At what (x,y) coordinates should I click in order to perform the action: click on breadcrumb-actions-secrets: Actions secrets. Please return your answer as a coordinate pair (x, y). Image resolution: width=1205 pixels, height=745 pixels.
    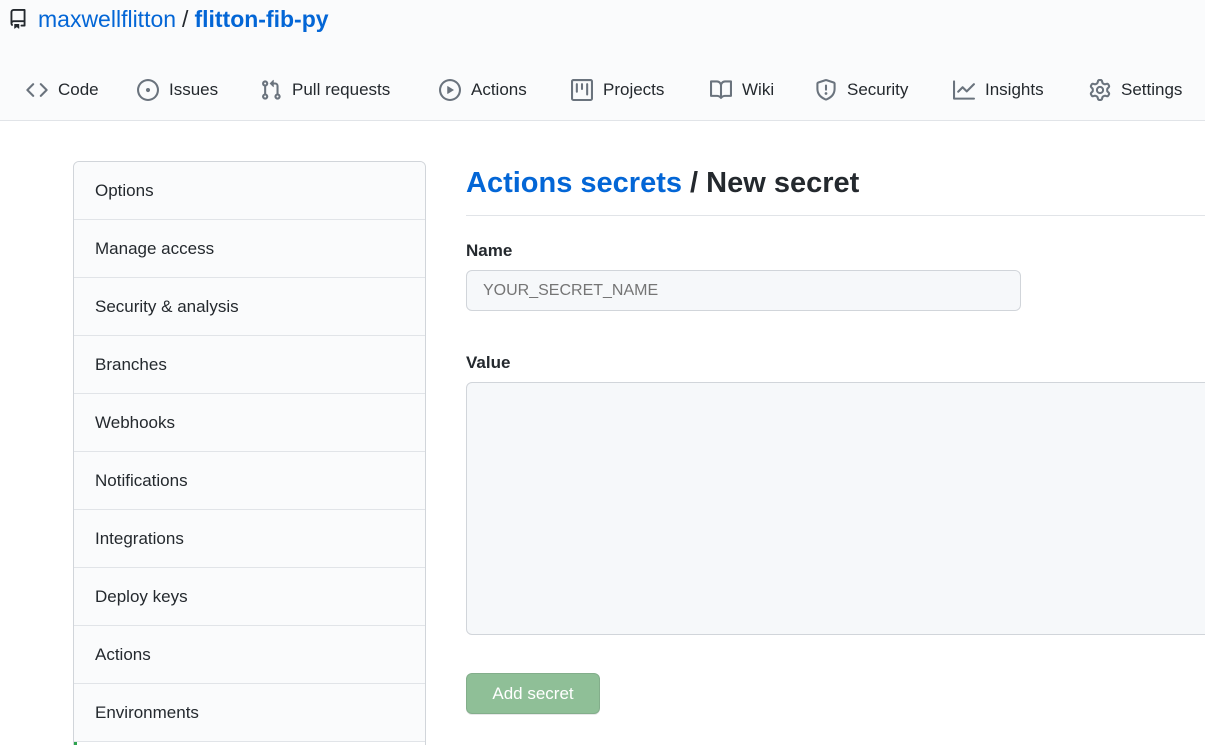
    Looking at the image, I should click on (574, 183).